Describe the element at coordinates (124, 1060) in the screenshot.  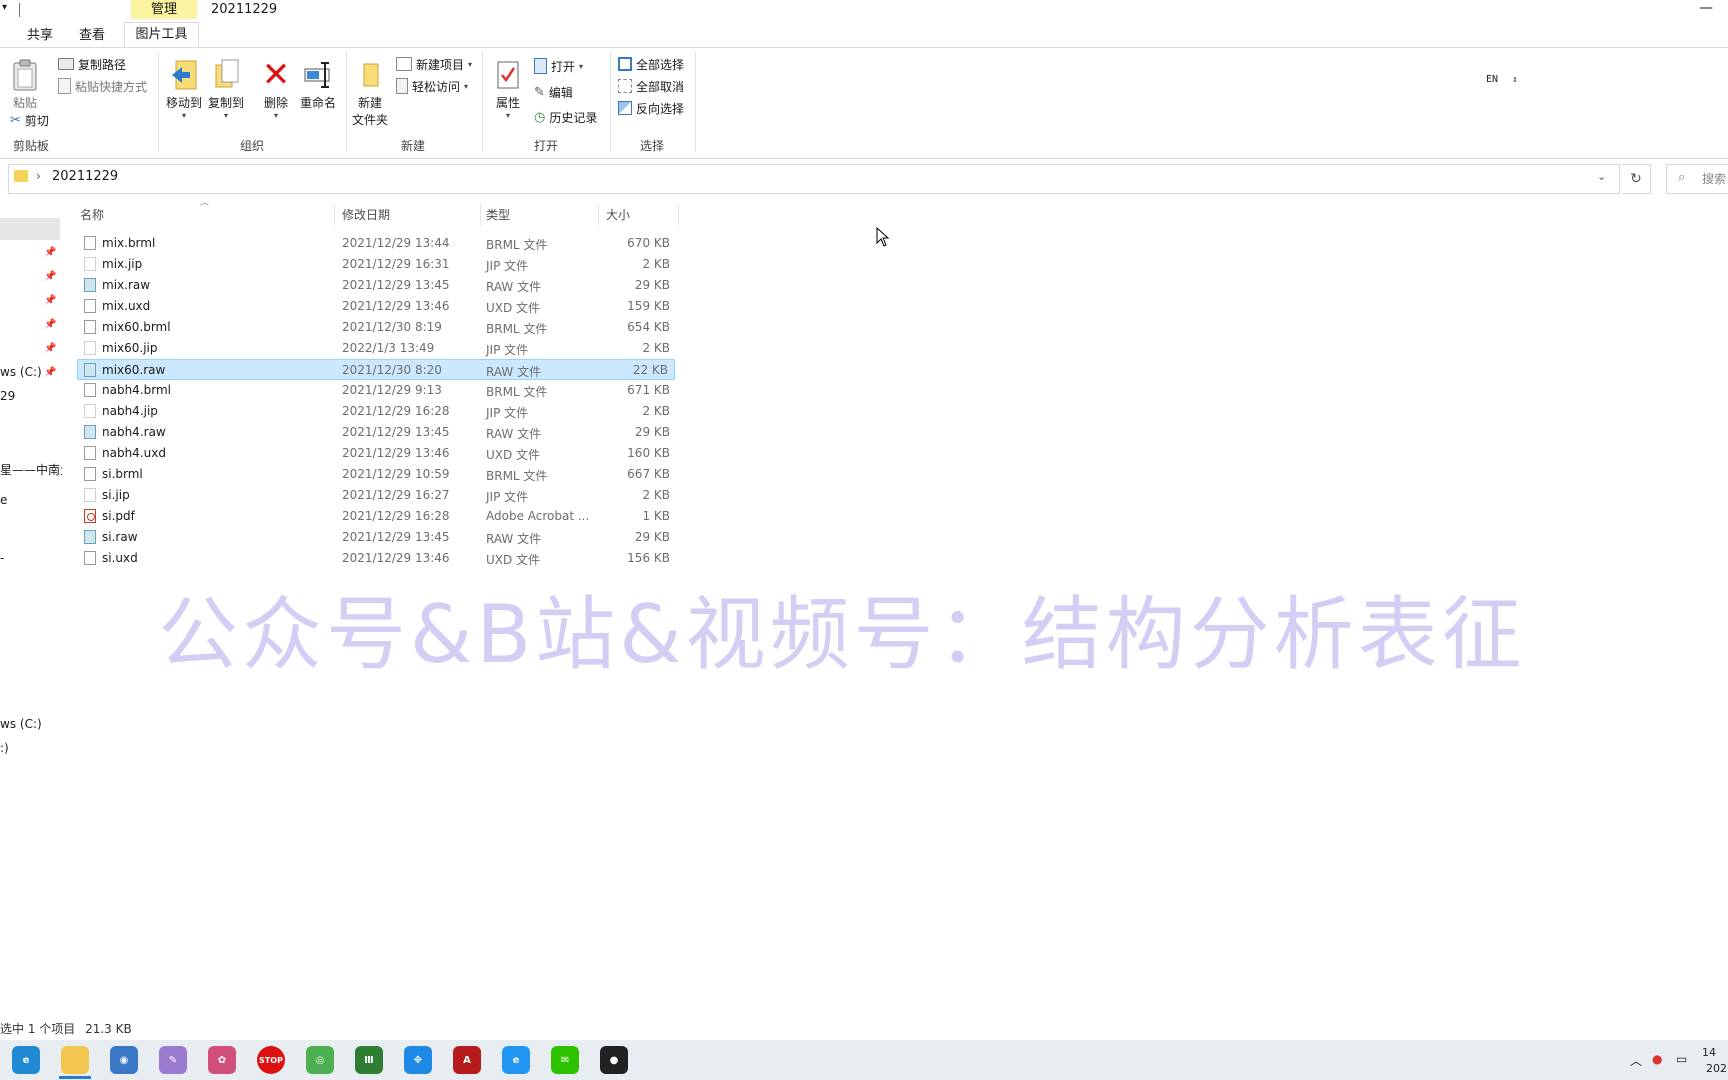
I see `app3-icon: ◉` at that location.